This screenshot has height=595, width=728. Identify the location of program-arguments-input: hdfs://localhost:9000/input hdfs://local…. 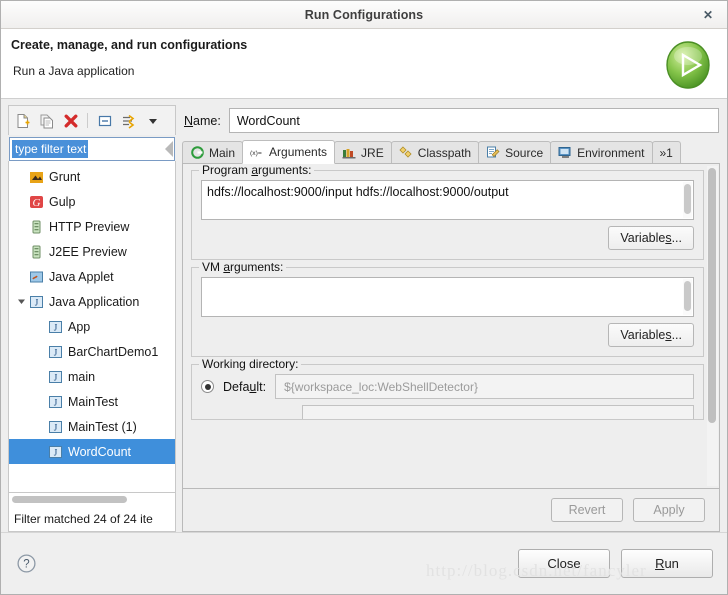
(447, 200).